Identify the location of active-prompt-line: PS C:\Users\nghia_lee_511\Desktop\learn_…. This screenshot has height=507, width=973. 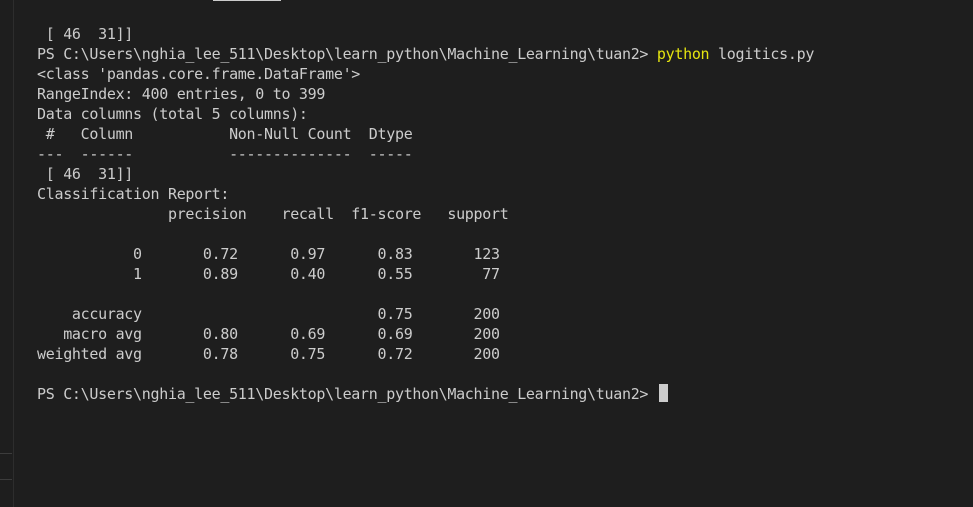
(505, 394).